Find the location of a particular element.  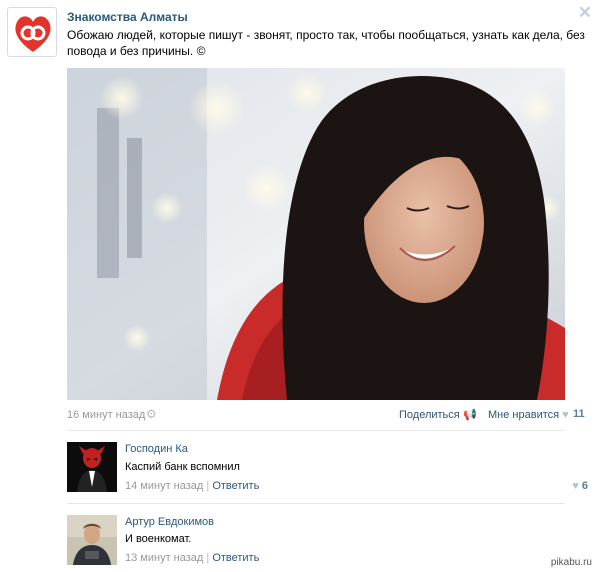

like-button: Мне нравится ♥ is located at coordinates (528, 415).